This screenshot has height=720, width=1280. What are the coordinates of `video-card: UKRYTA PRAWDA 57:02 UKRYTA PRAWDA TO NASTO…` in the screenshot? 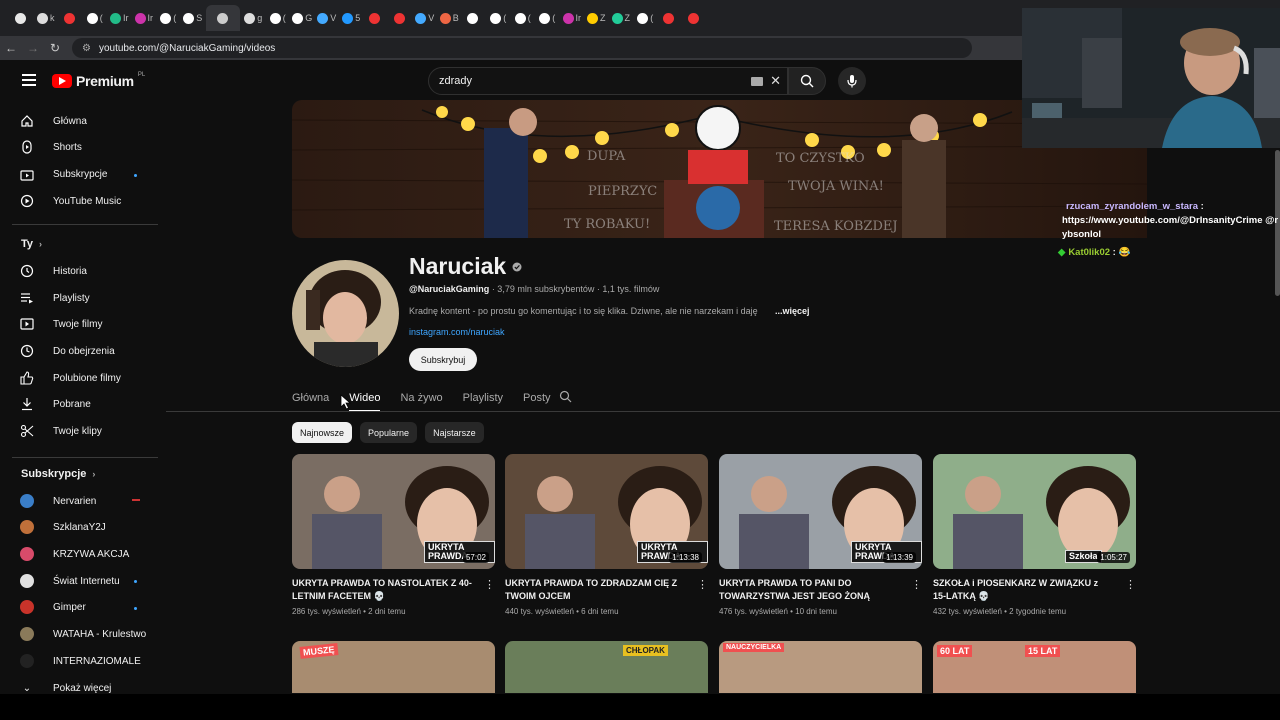 It's located at (393, 535).